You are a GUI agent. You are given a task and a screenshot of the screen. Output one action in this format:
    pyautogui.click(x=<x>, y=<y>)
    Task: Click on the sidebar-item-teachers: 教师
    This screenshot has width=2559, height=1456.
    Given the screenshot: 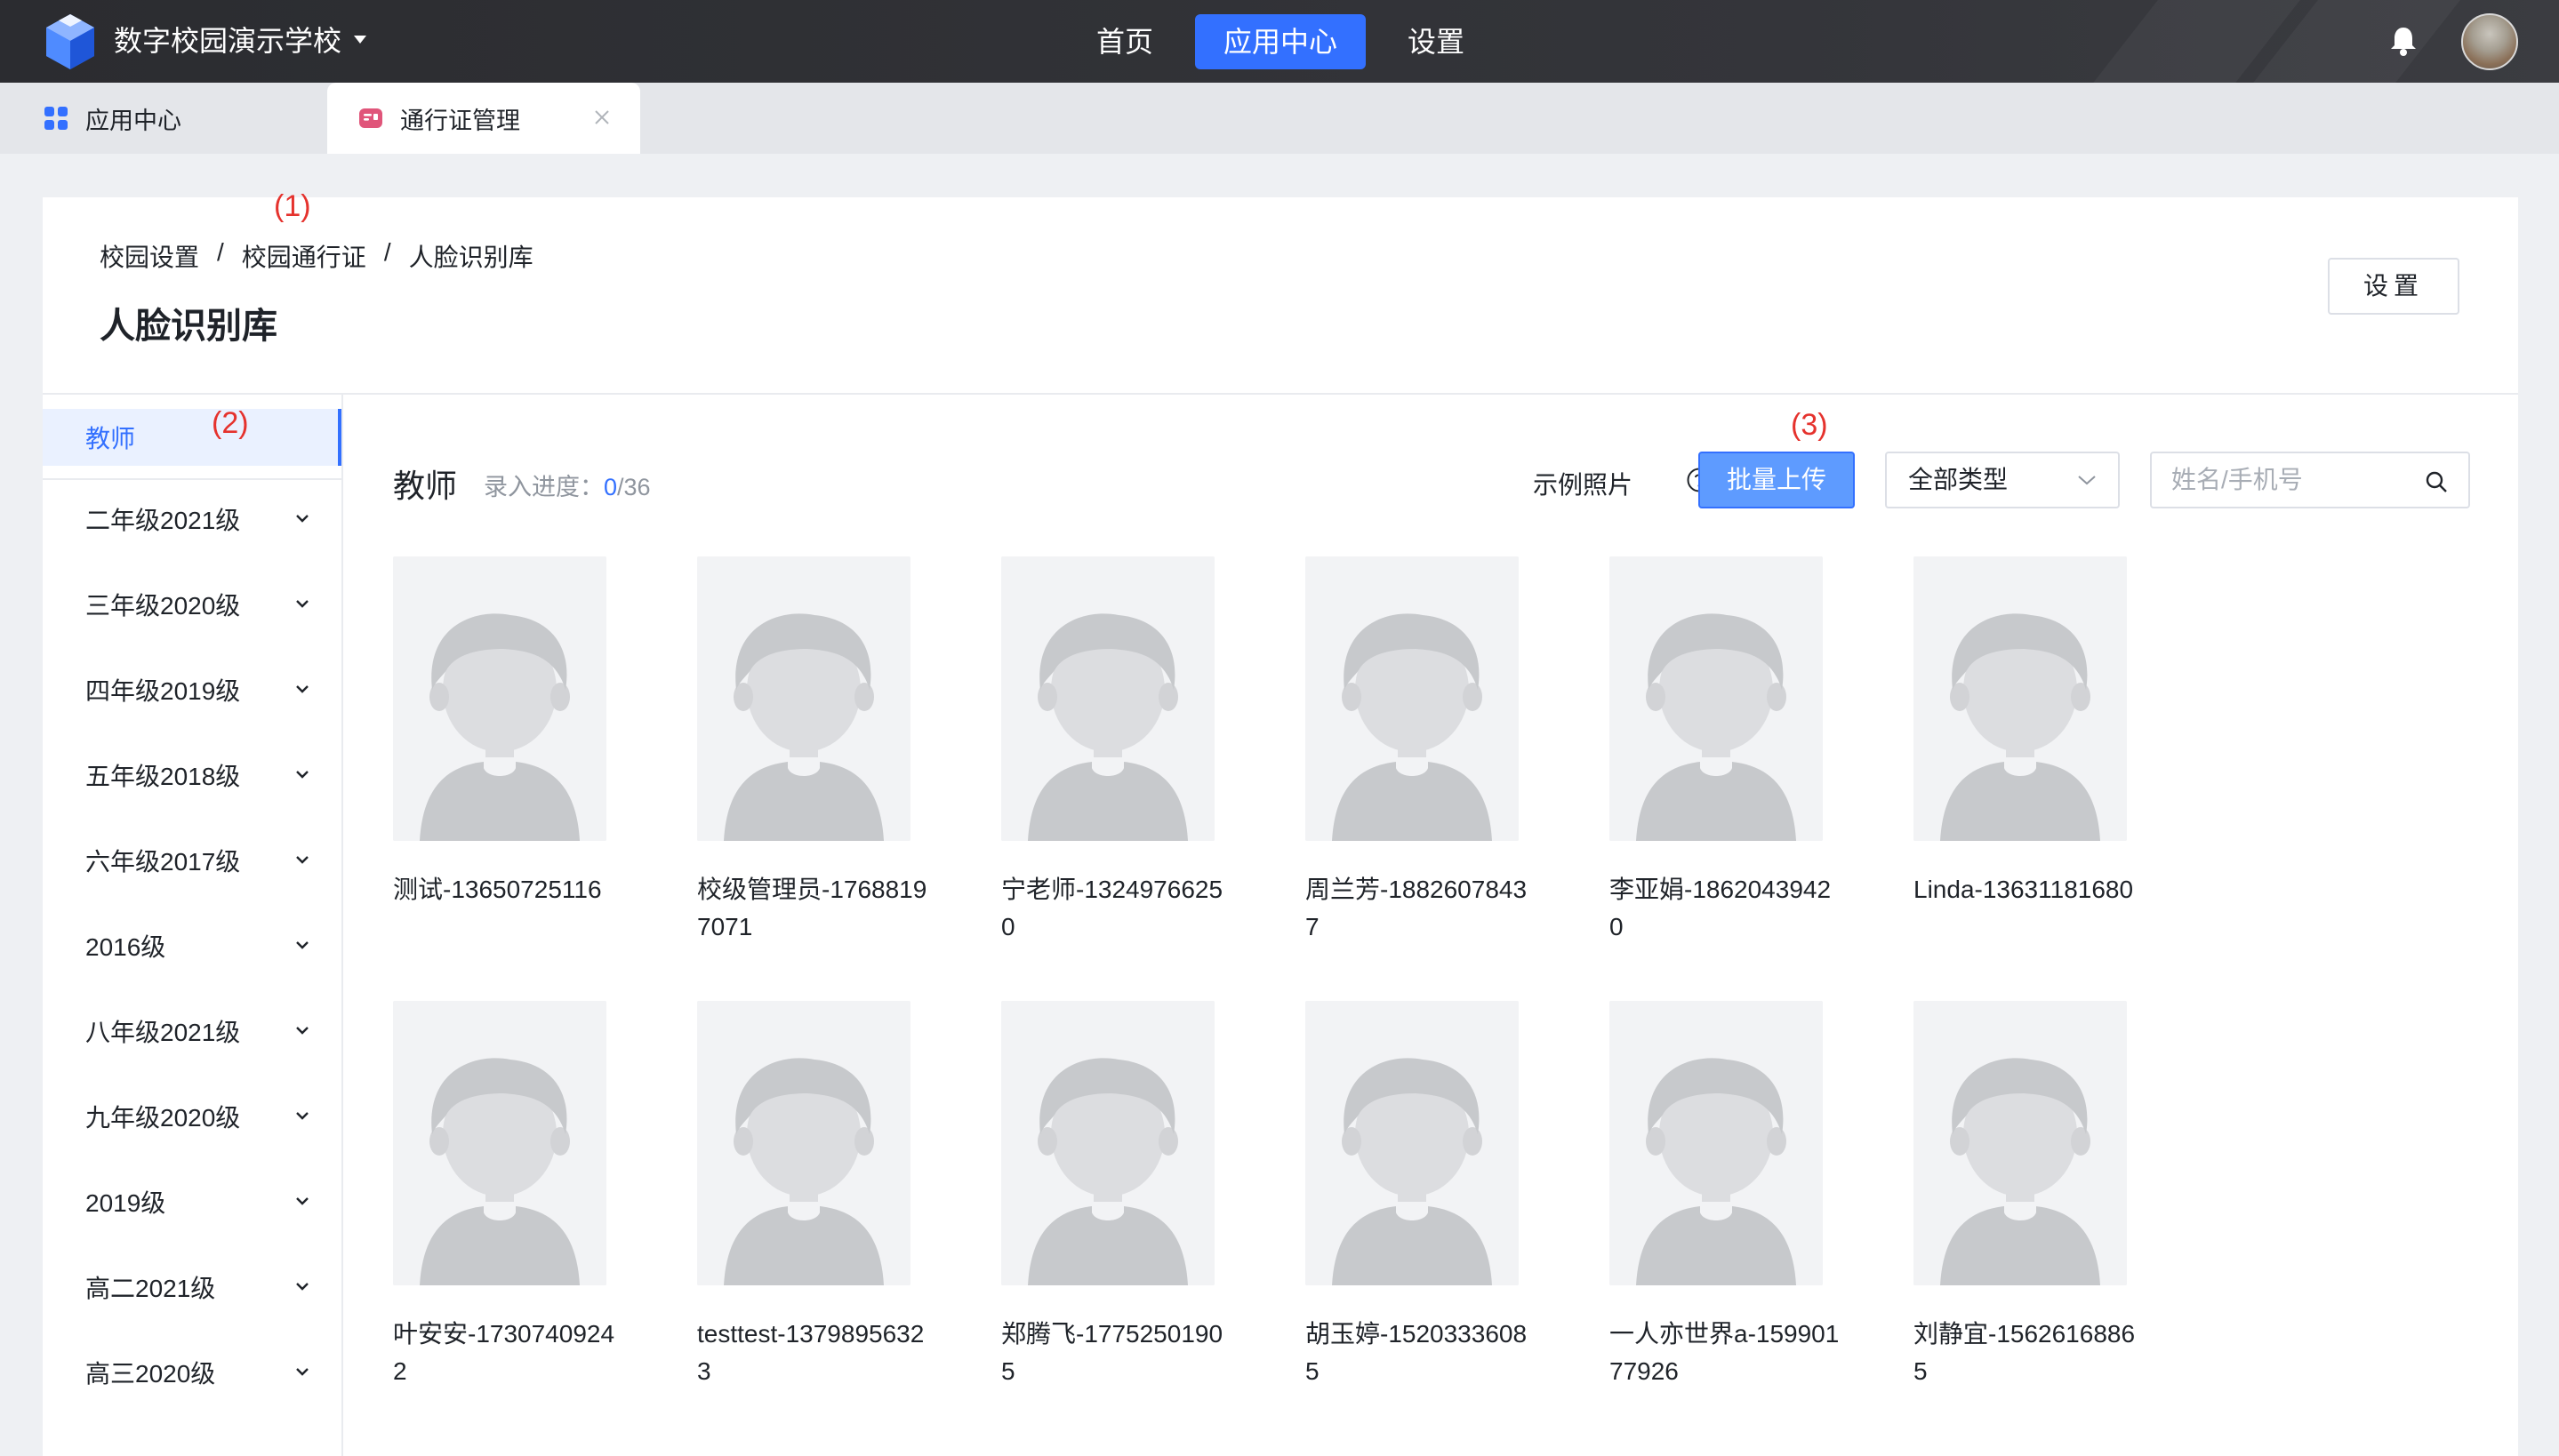 What is the action you would take?
    pyautogui.click(x=192, y=437)
    